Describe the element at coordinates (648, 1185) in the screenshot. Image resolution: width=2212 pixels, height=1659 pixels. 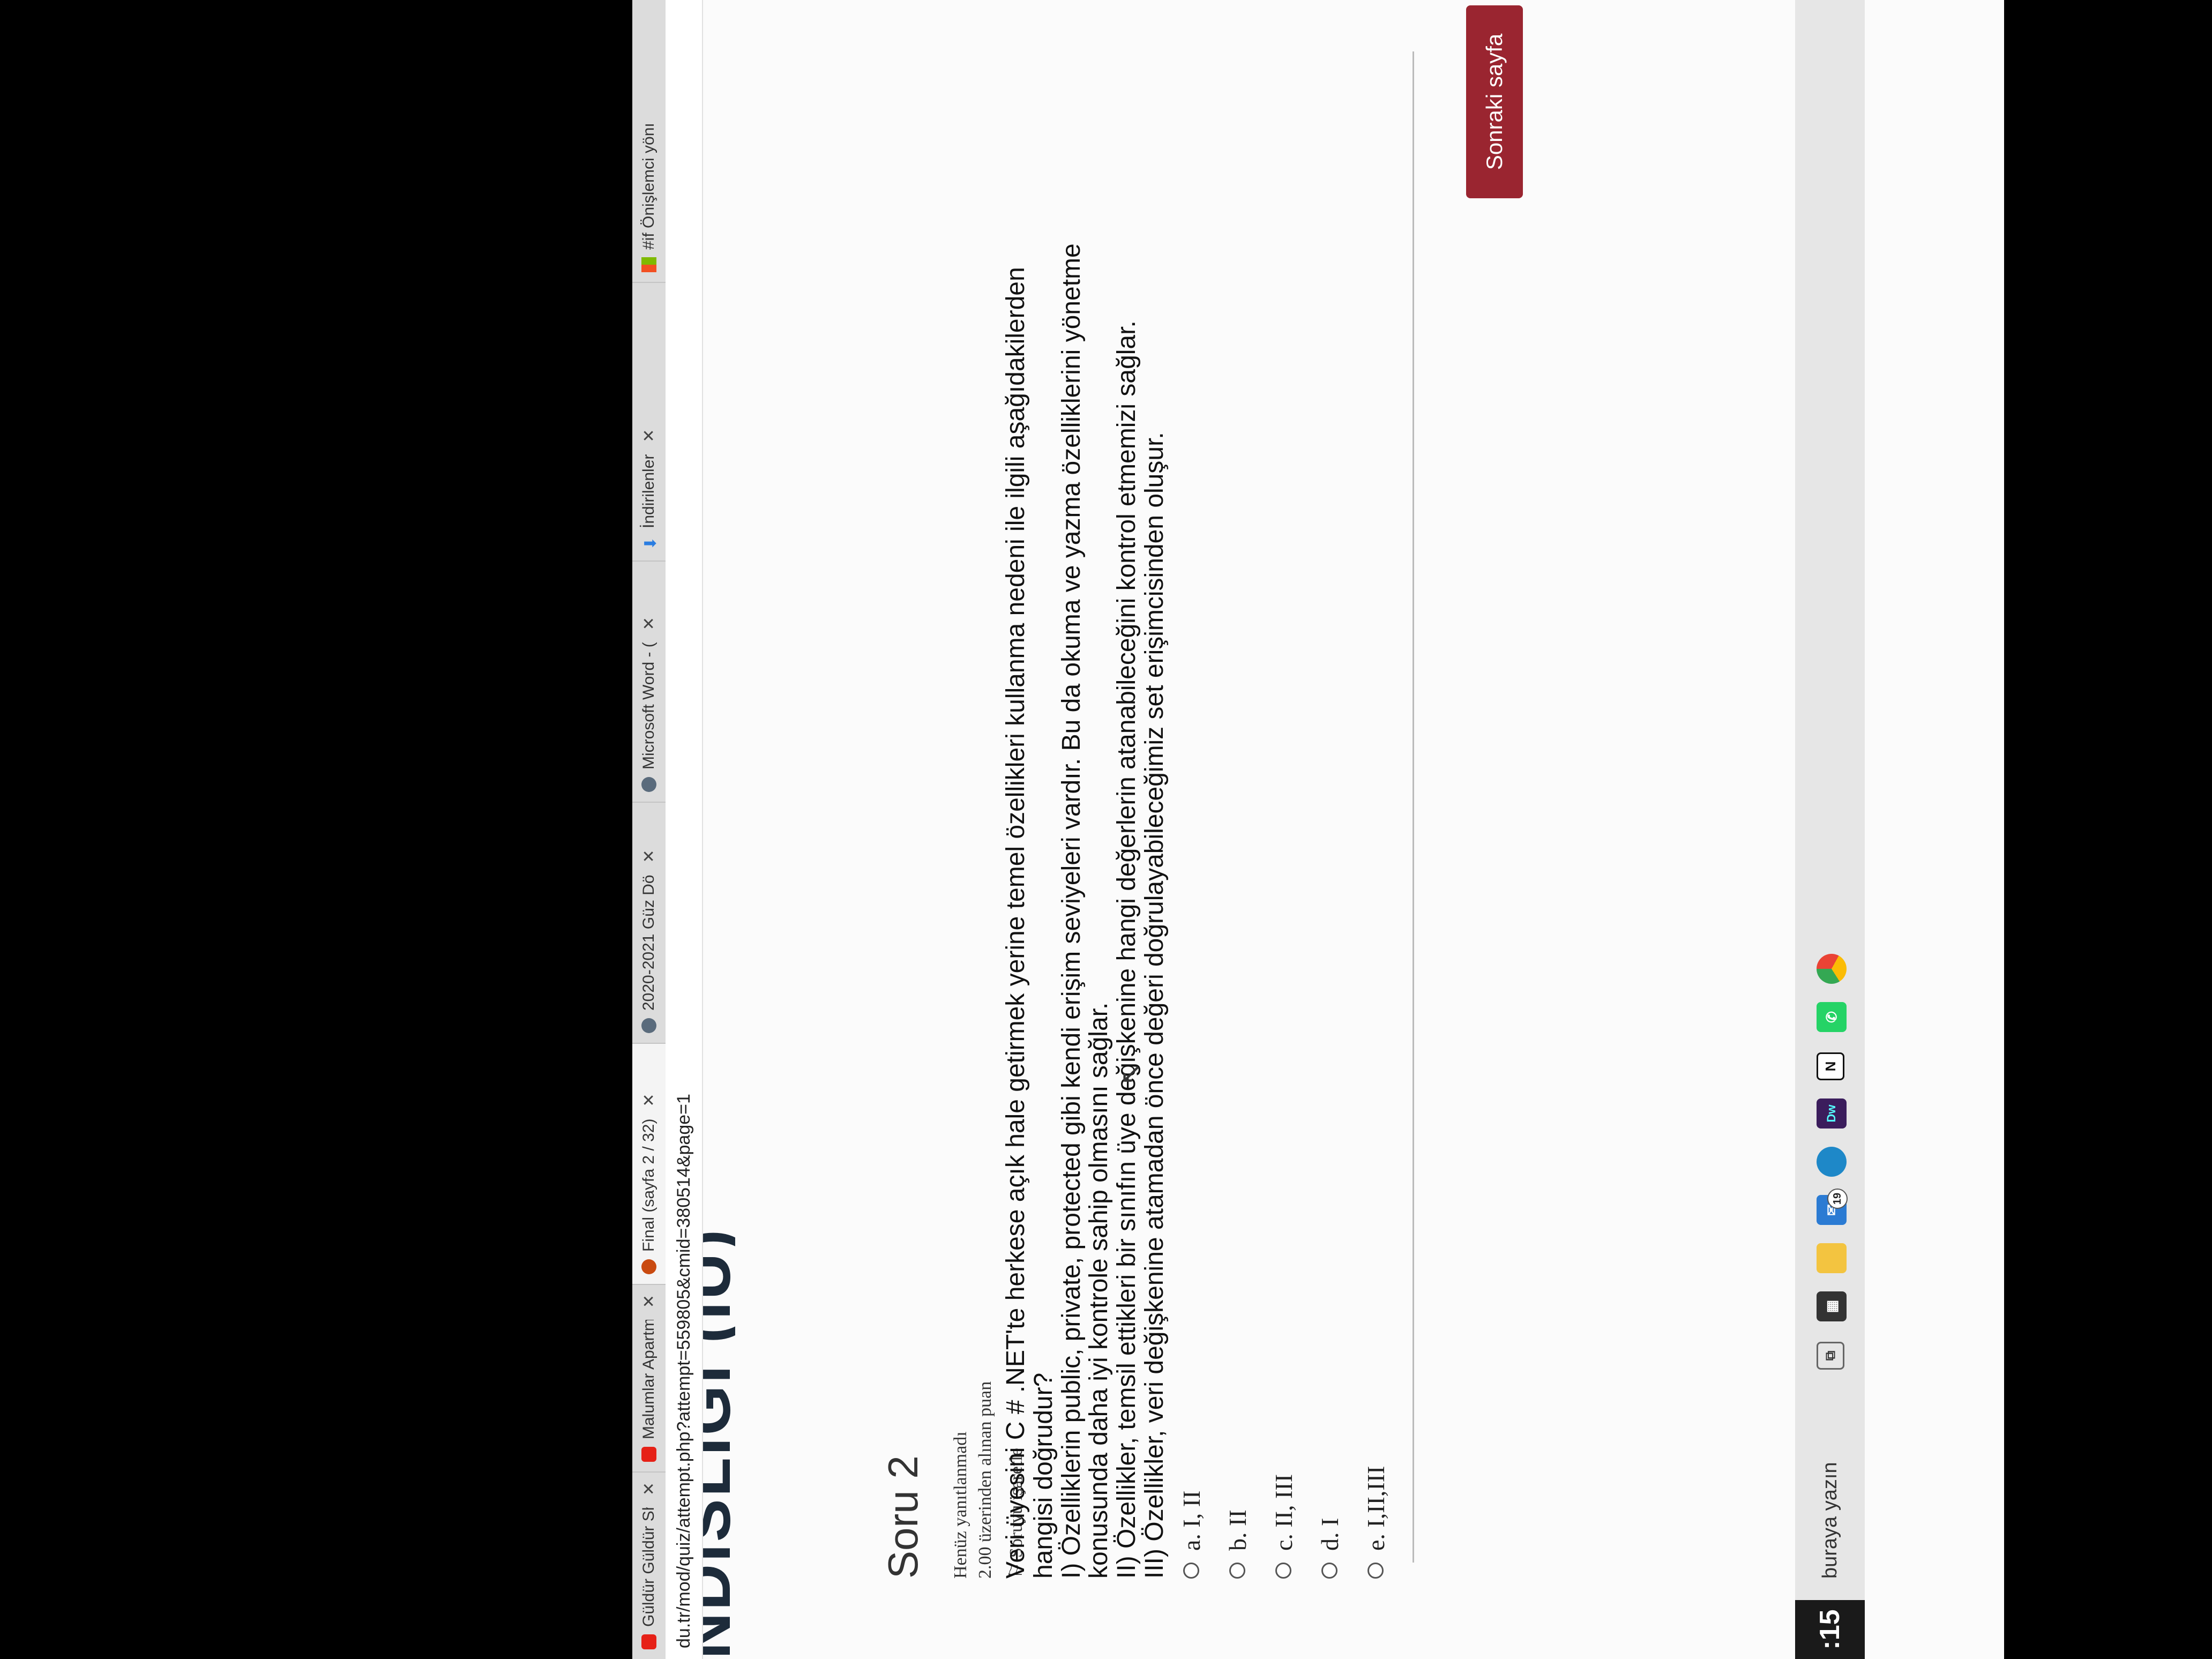
I see `tab-label: Final (sayfa 2 / 32)` at that location.